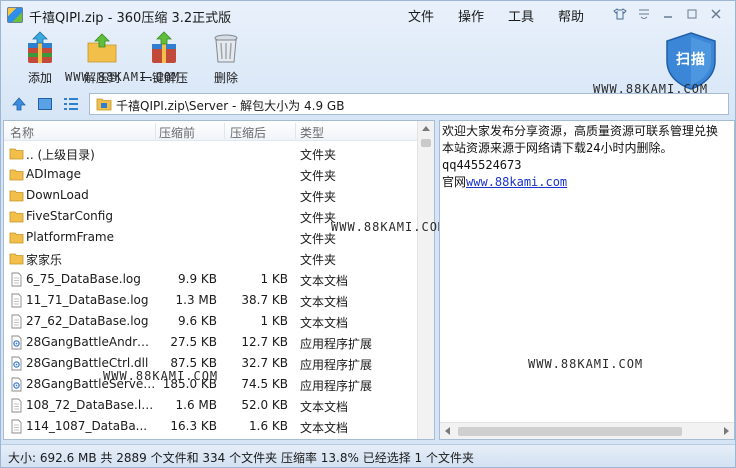 This screenshot has width=736, height=468. I want to click on minimize-icon, so click(668, 14).